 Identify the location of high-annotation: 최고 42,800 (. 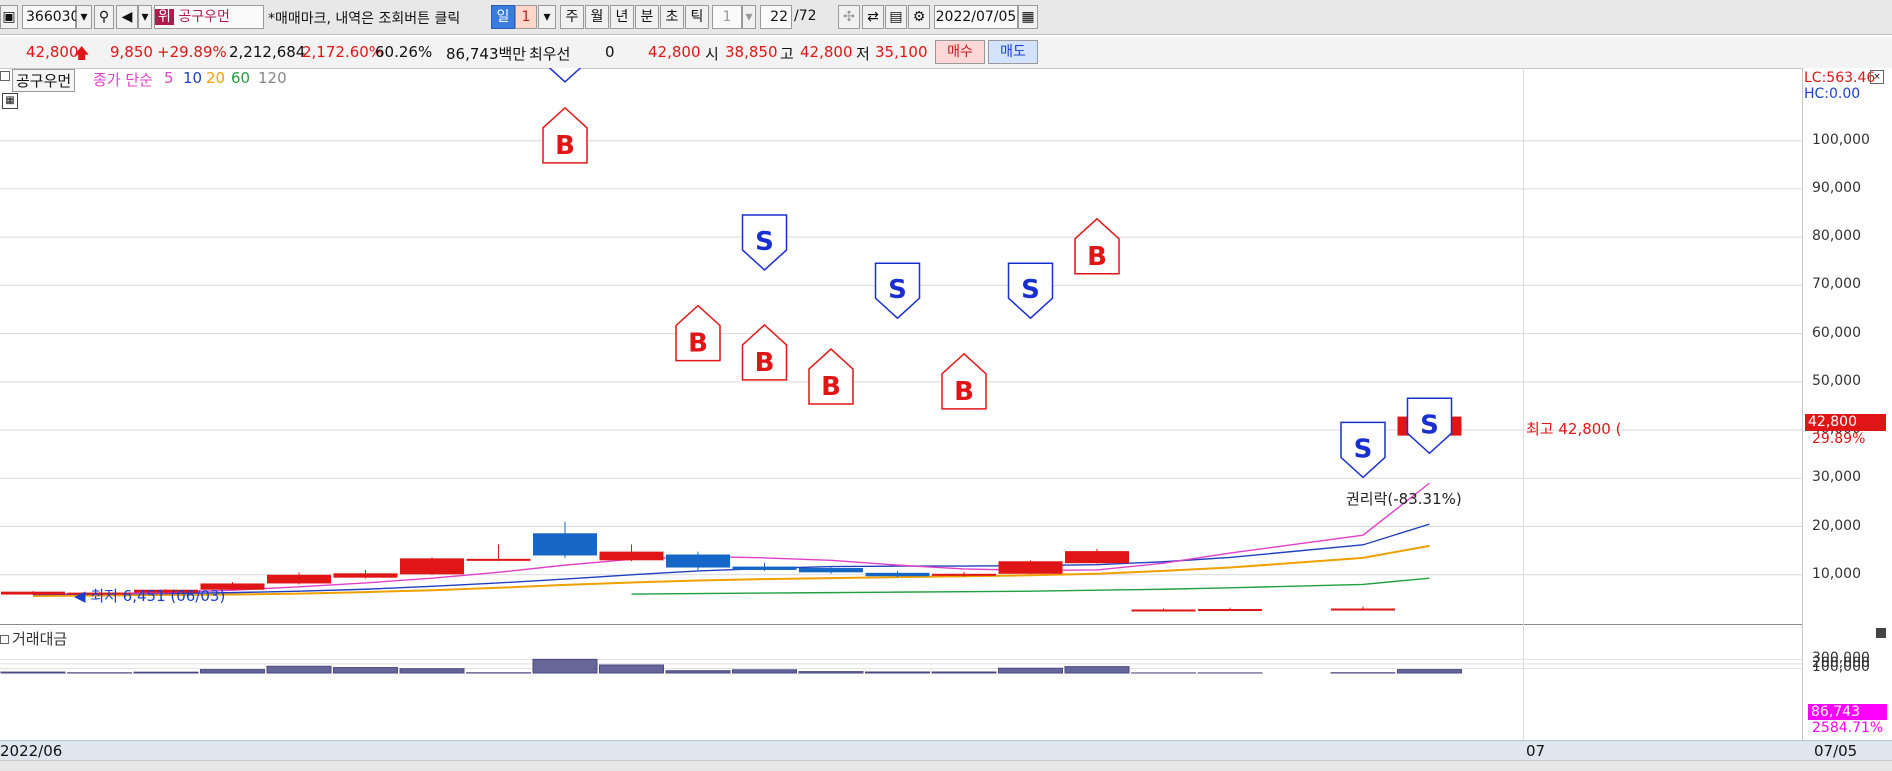
(1573, 428).